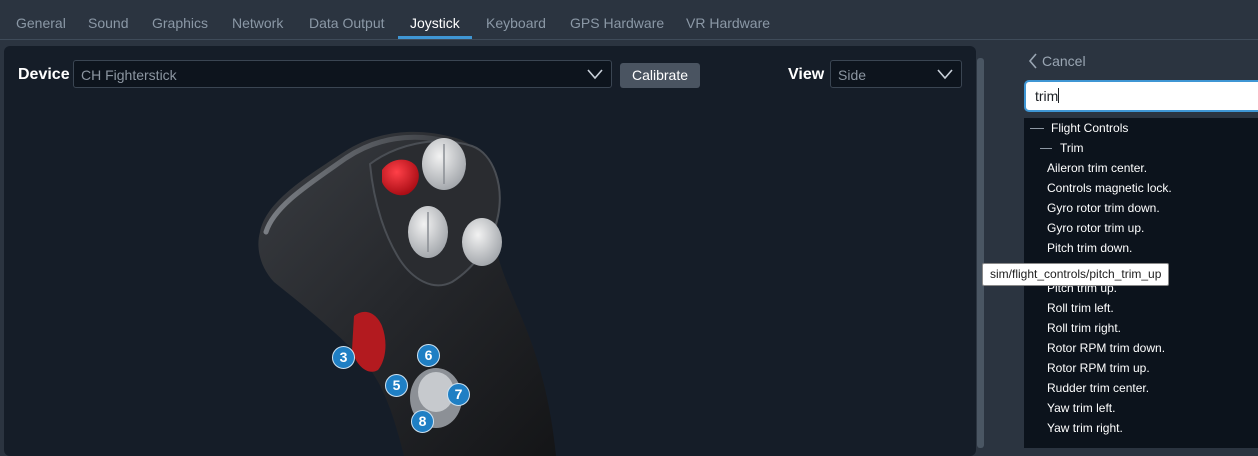 This screenshot has height=456, width=1258. What do you see at coordinates (1085, 428) in the screenshot?
I see `list-item: Yaw trim right.` at bounding box center [1085, 428].